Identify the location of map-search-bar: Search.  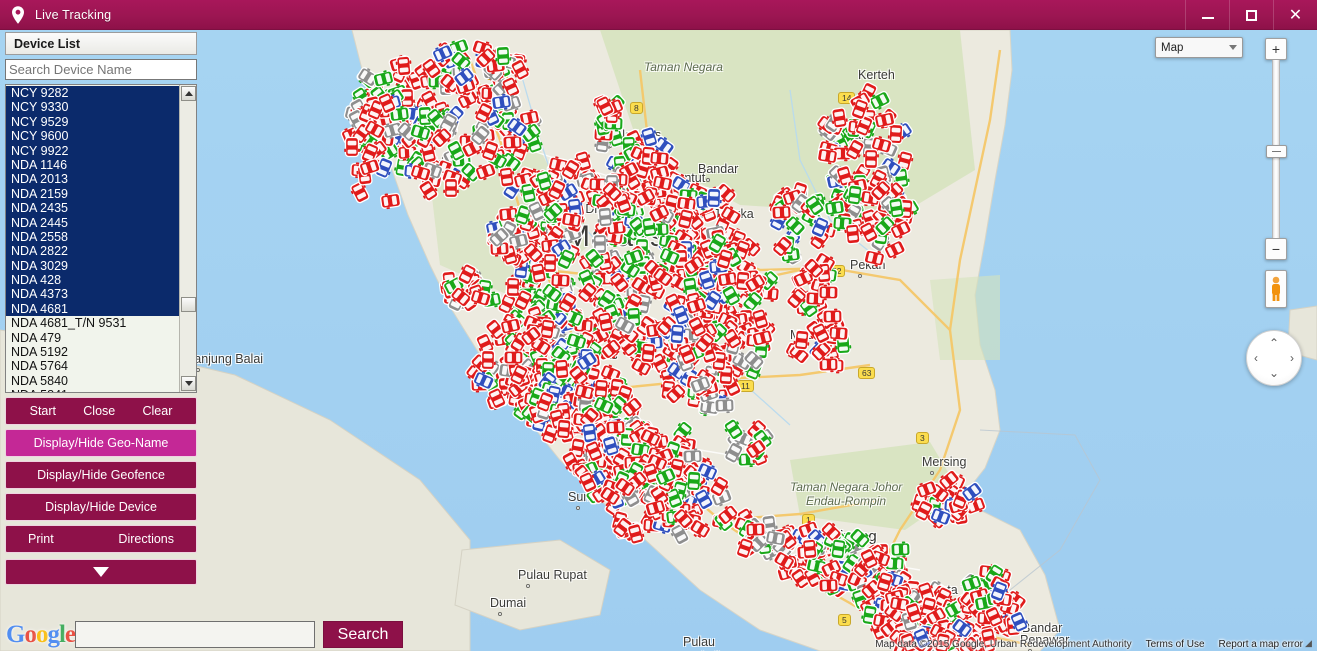
(239, 634).